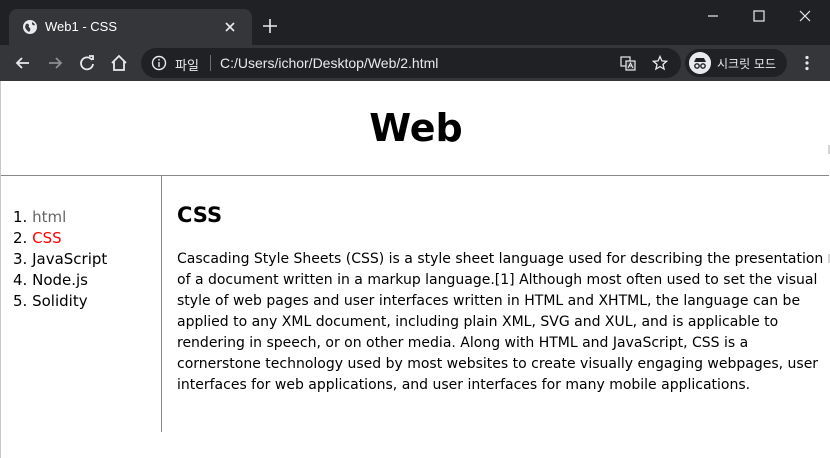 The image size is (830, 458). Describe the element at coordinates (30, 27) in the screenshot. I see `globe-icon` at that location.